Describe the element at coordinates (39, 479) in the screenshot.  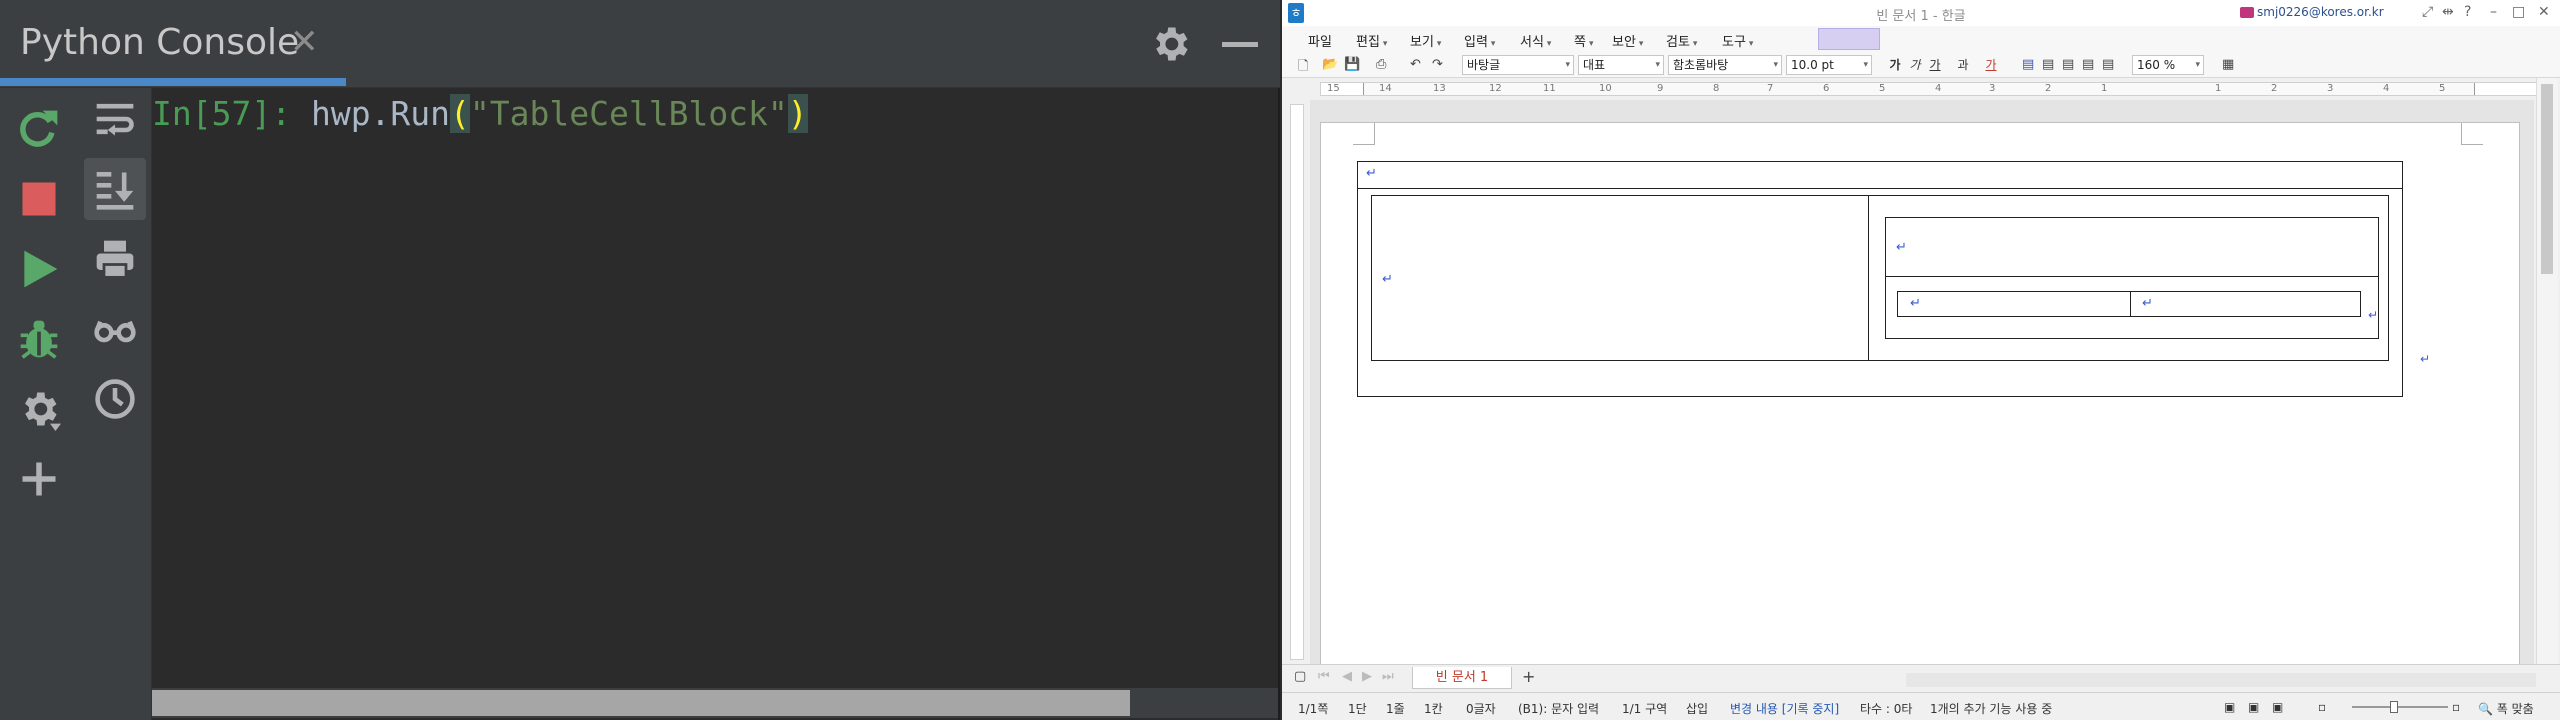
I see `add-icon` at that location.